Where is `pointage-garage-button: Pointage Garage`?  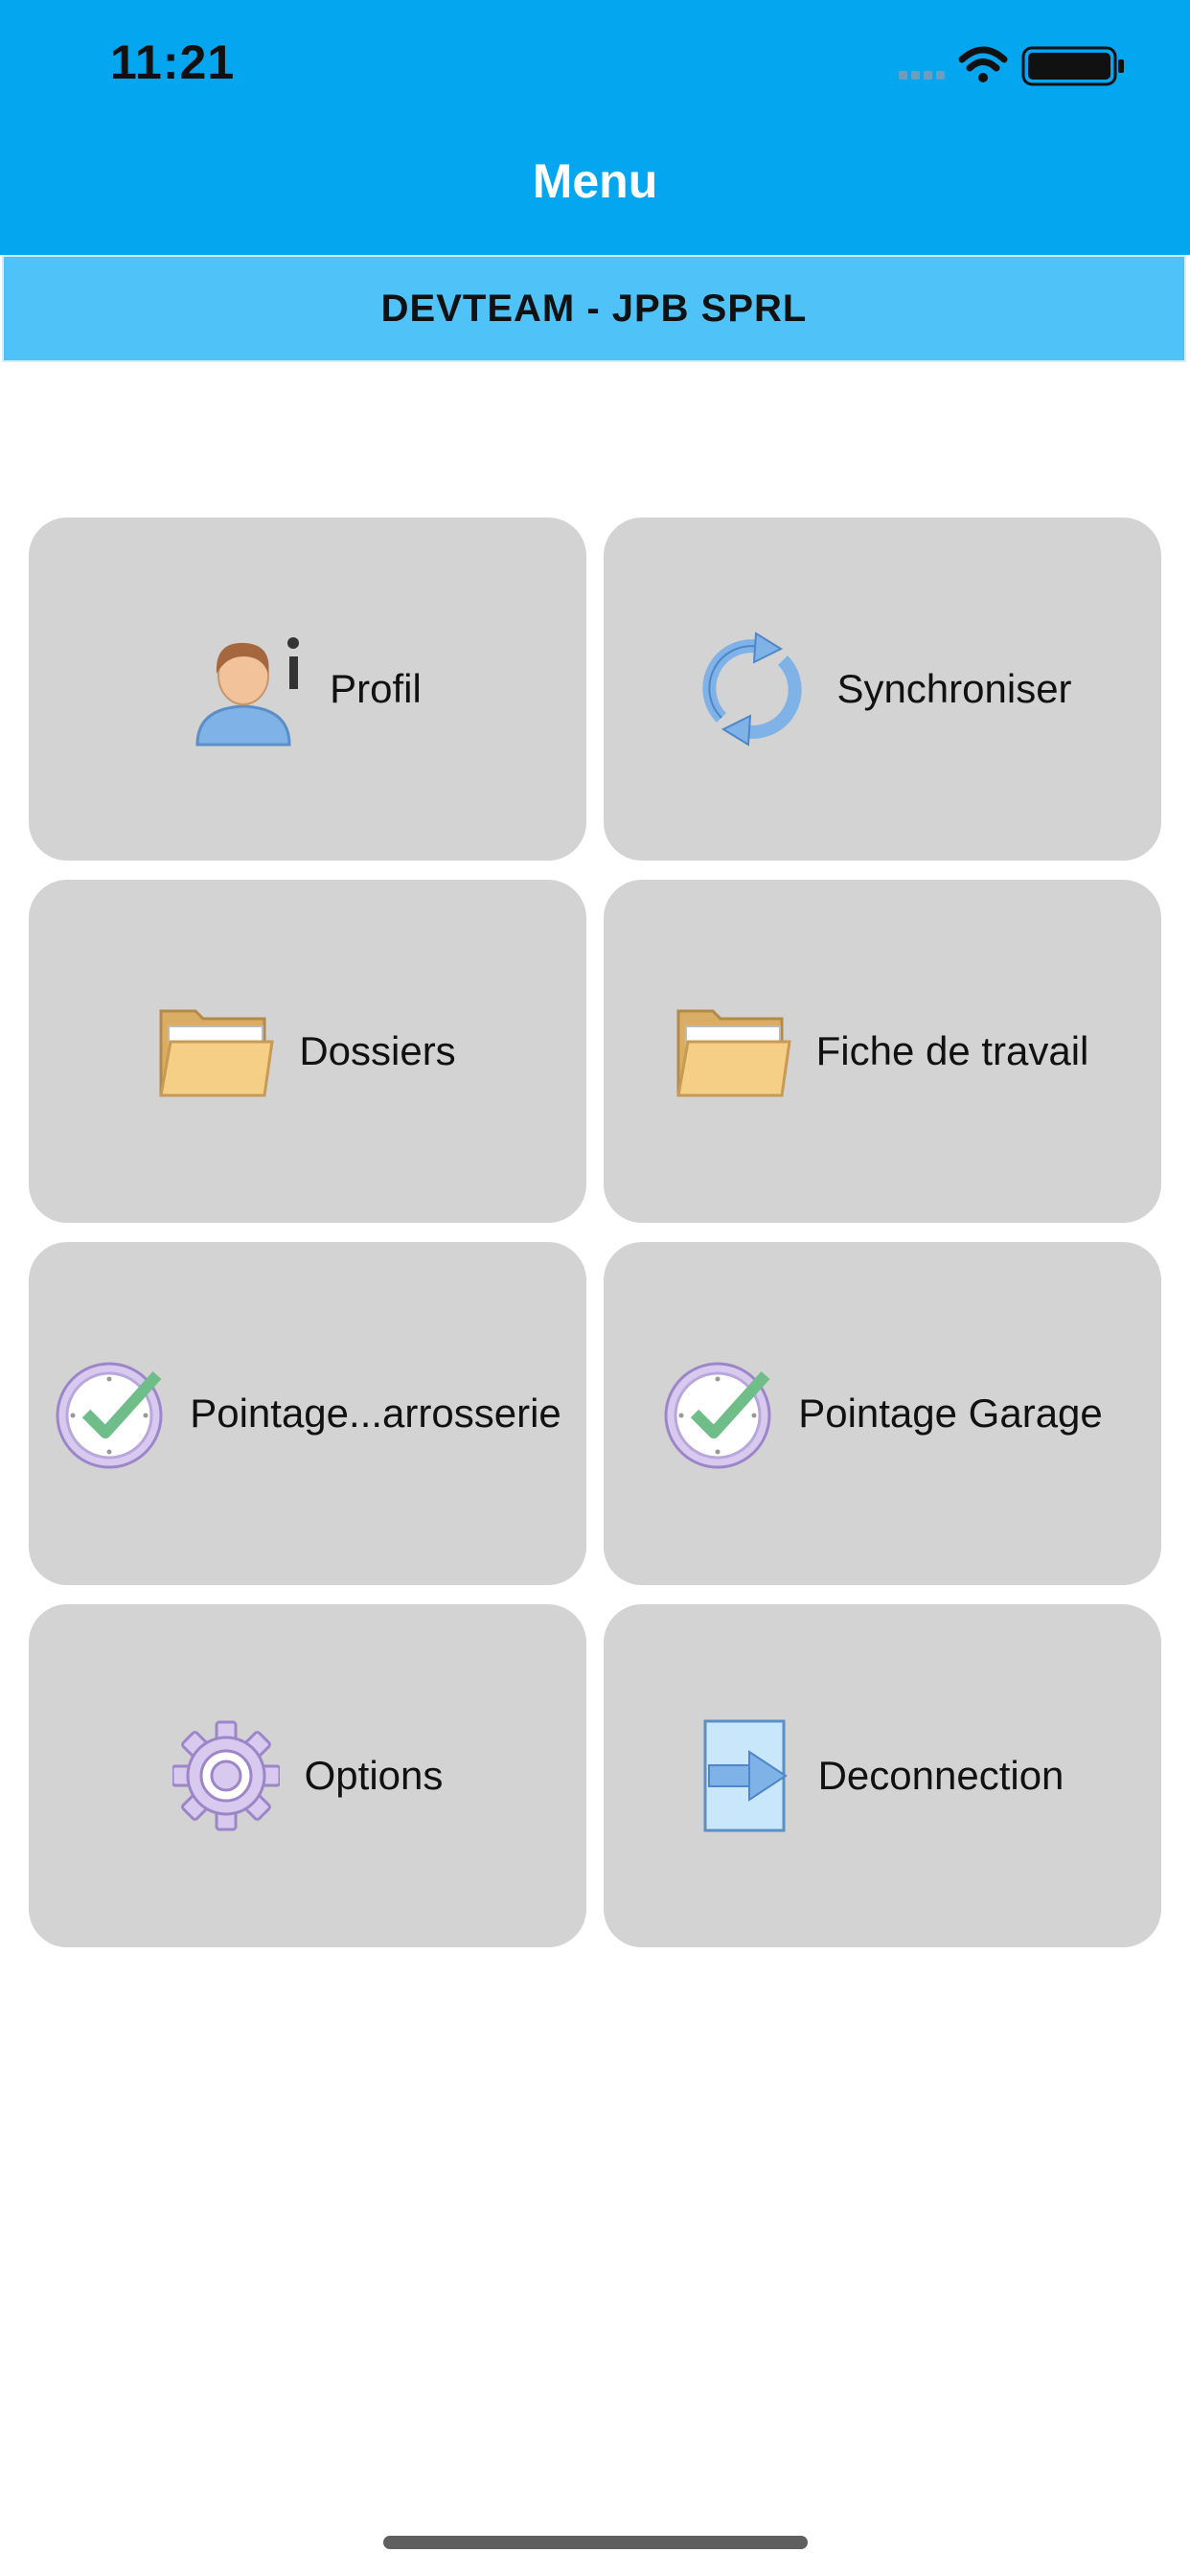
pointage-garage-button: Pointage Garage is located at coordinates (883, 1413).